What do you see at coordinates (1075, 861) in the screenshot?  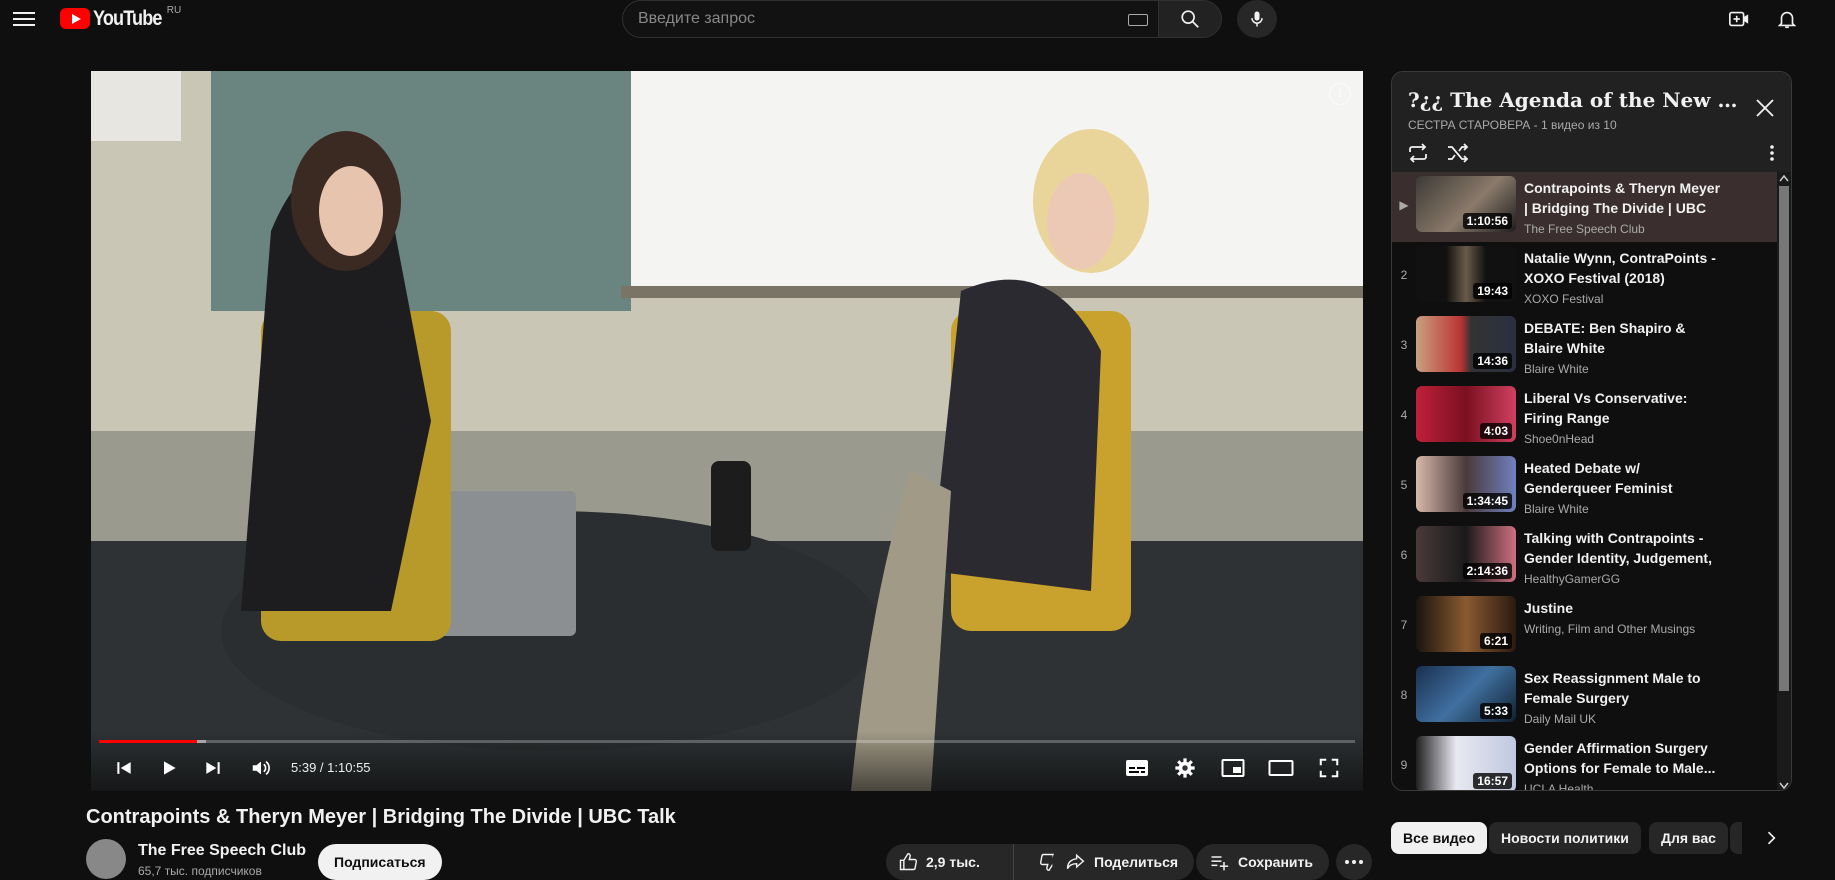 I see `share-icon` at bounding box center [1075, 861].